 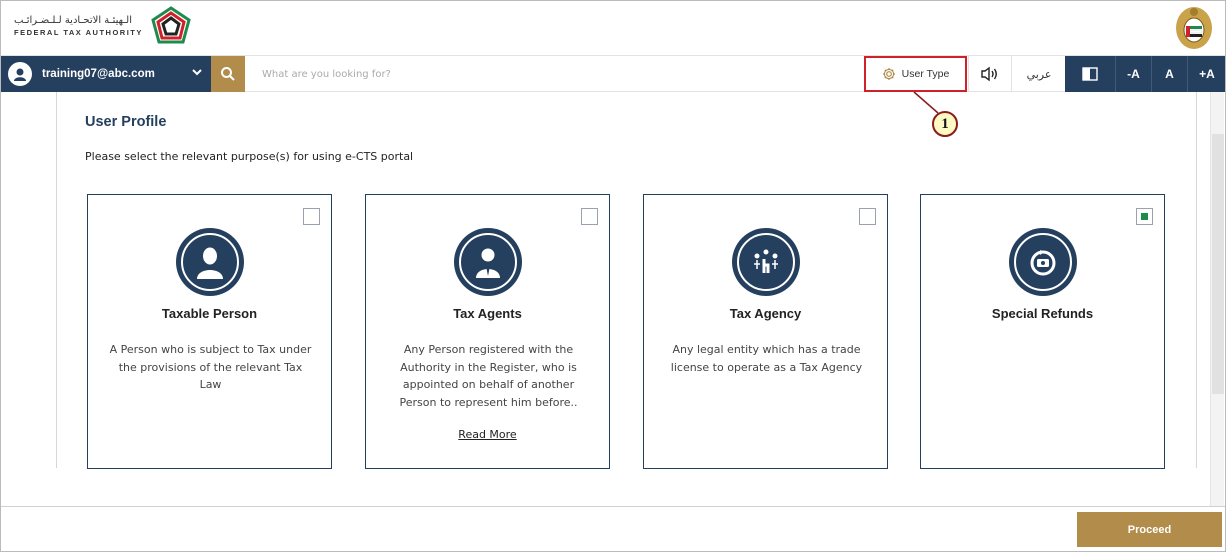 I want to click on search-button, so click(x=228, y=74).